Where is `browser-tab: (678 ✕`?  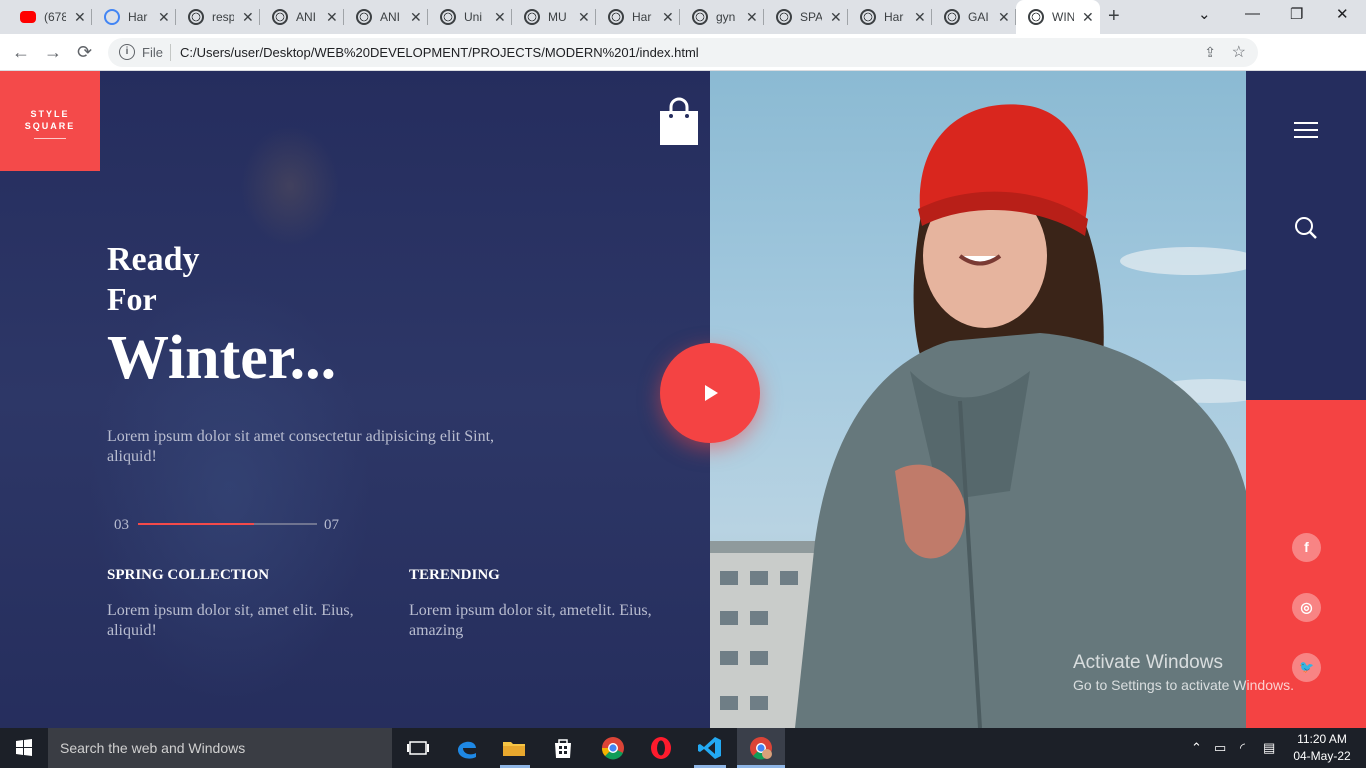
browser-tab: (678 ✕ is located at coordinates (50, 17).